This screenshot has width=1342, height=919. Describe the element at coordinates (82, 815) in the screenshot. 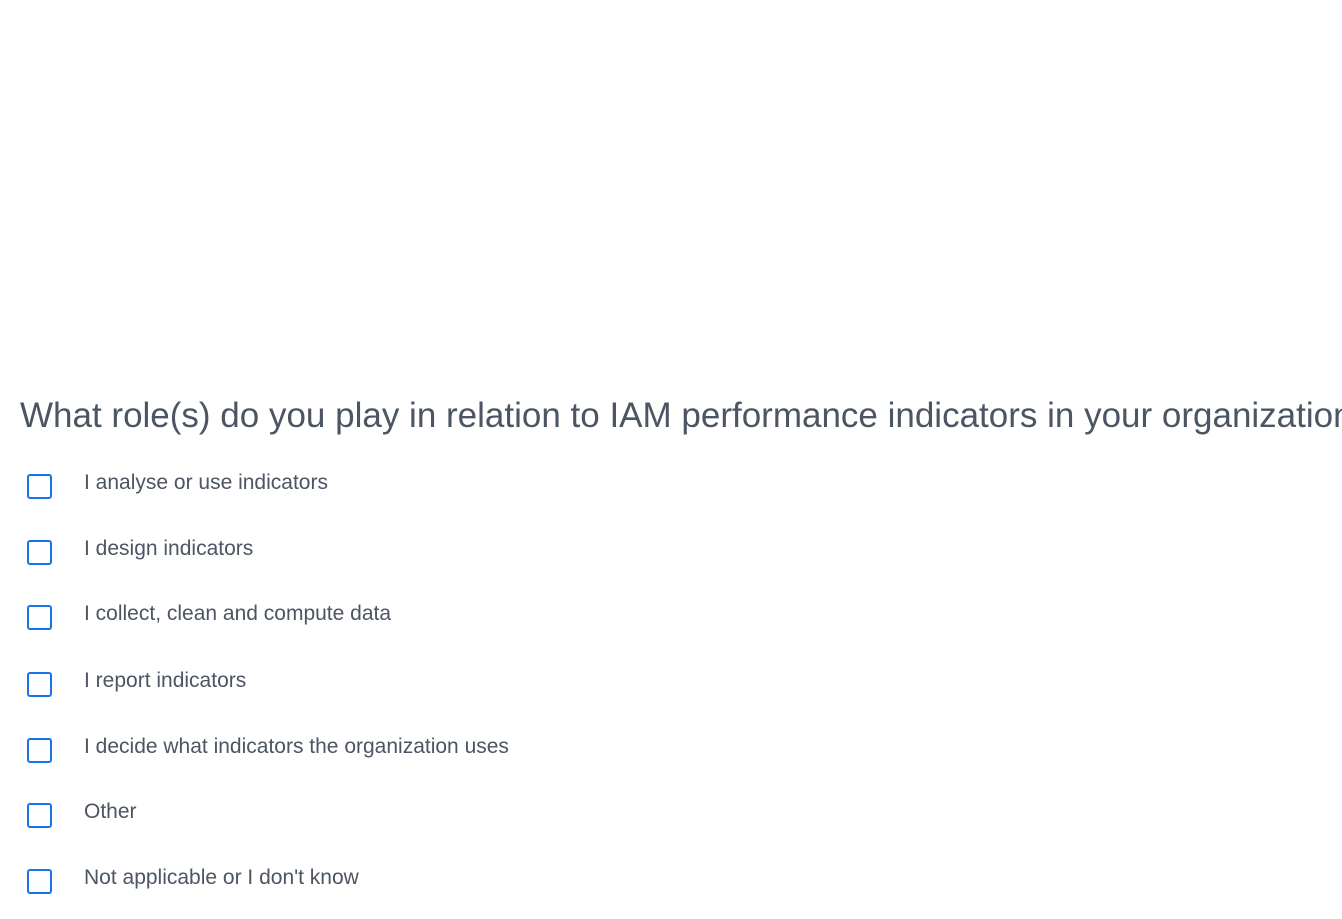

I see `option-other: Other` at that location.